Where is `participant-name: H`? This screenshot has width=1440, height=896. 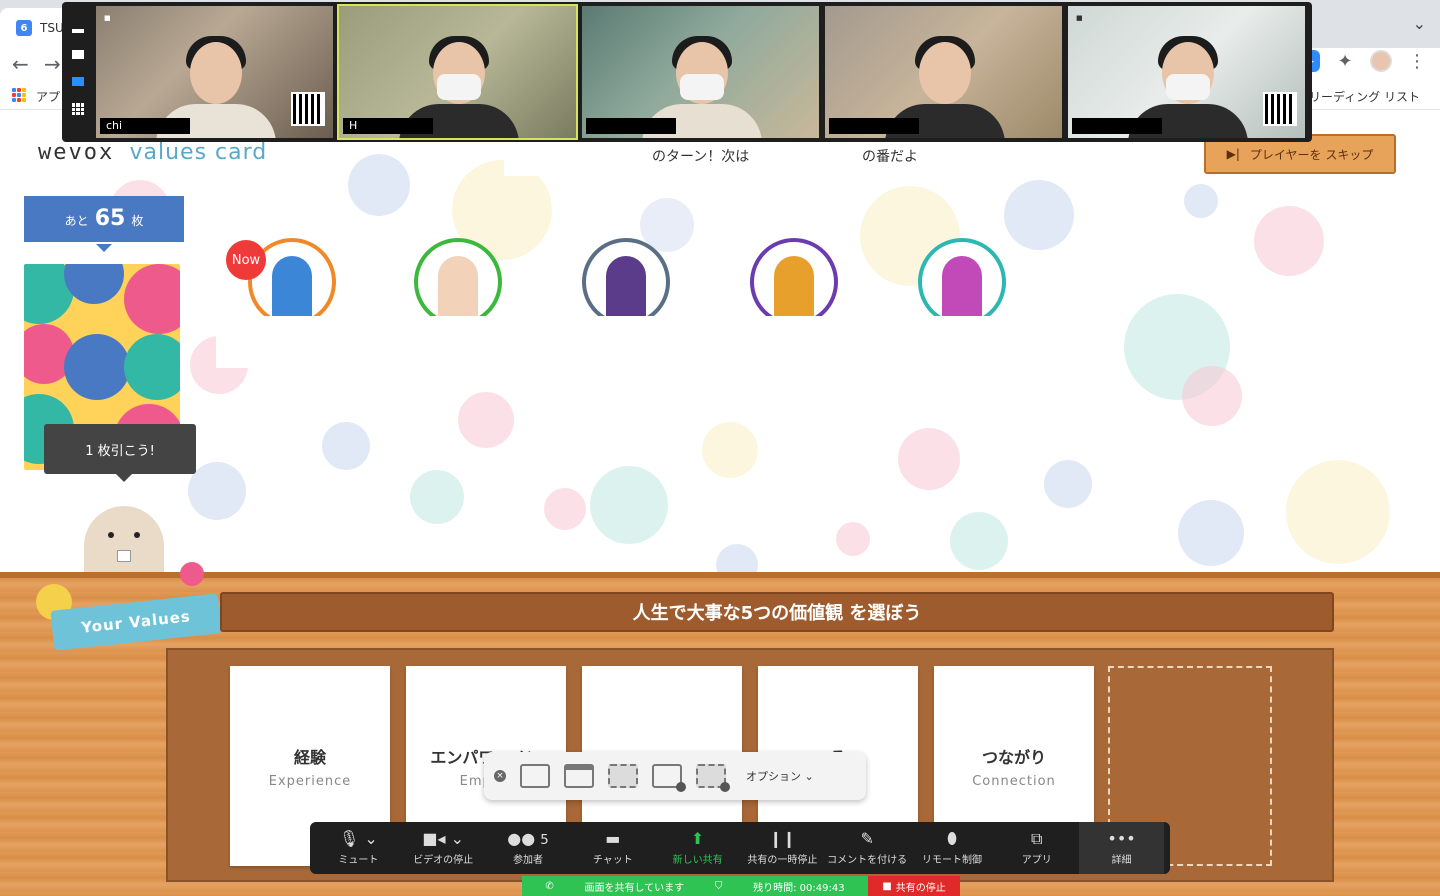 participant-name: H is located at coordinates (388, 126).